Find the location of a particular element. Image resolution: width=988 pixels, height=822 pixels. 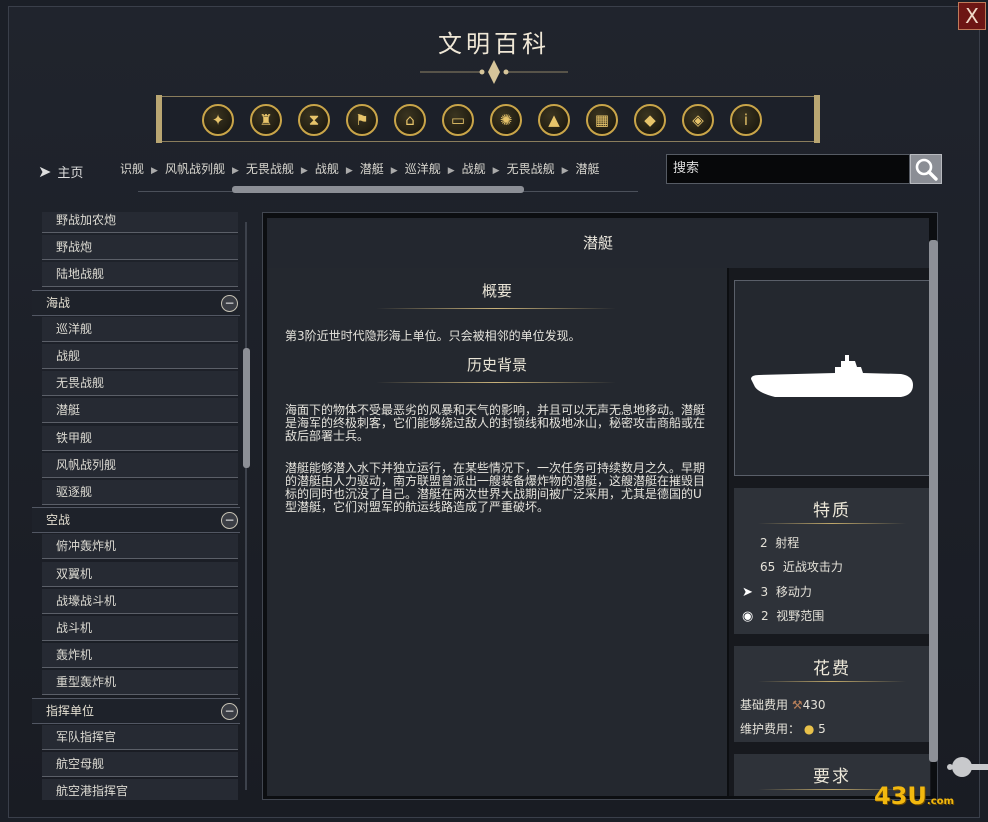

sidebar-section-header: 指挥单位 − is located at coordinates (136, 710).